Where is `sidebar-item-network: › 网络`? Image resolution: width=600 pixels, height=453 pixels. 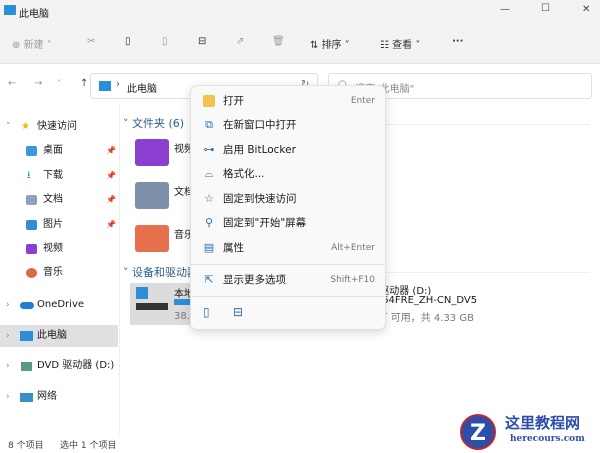
sidebar-item-network: › 网络 is located at coordinates (59, 397).